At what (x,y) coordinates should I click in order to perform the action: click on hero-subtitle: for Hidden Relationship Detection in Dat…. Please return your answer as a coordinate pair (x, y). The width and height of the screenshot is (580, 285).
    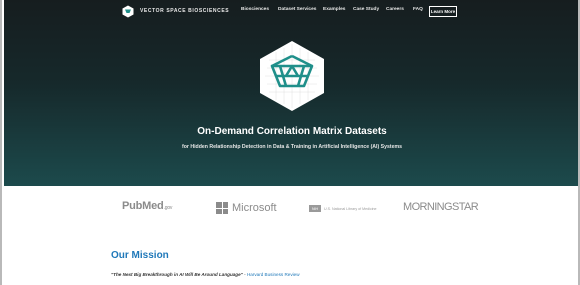
    Looking at the image, I should click on (292, 147).